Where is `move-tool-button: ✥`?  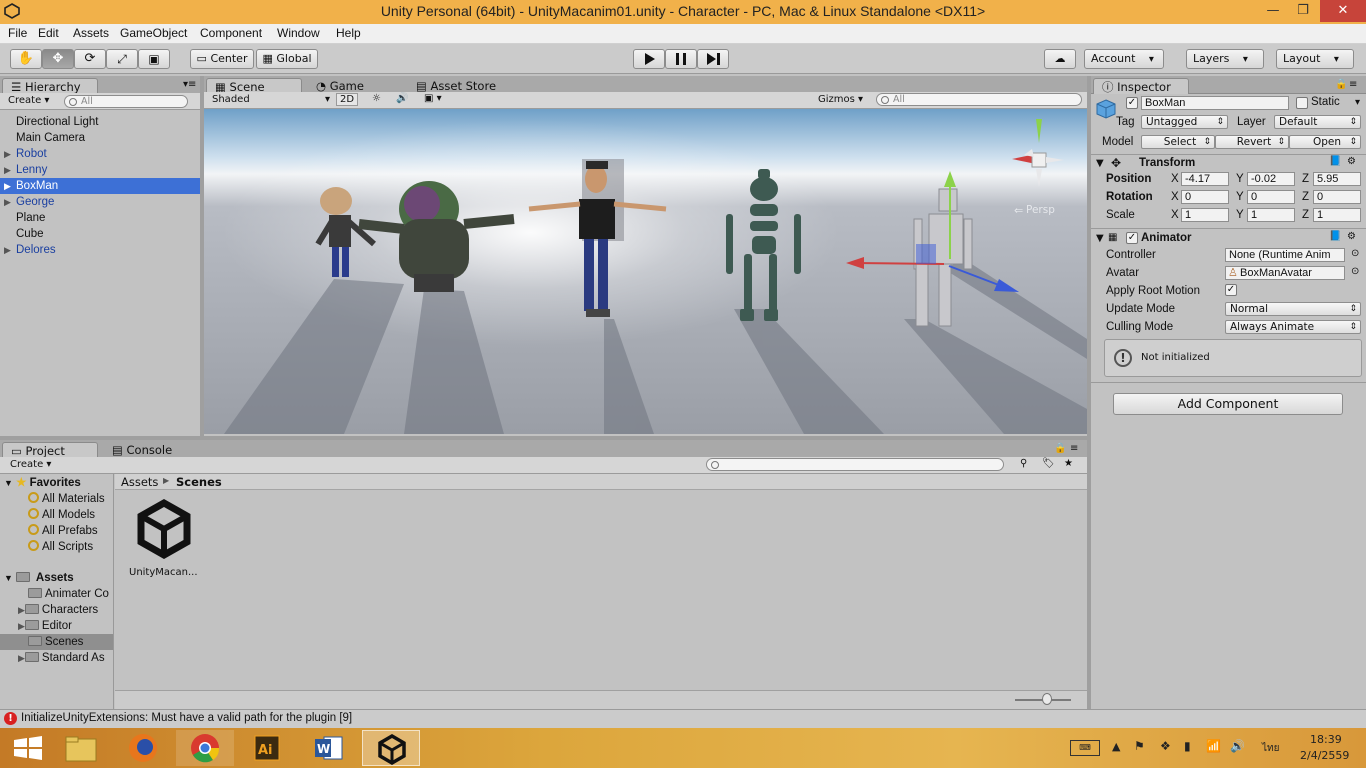
move-tool-button: ✥ is located at coordinates (58, 59).